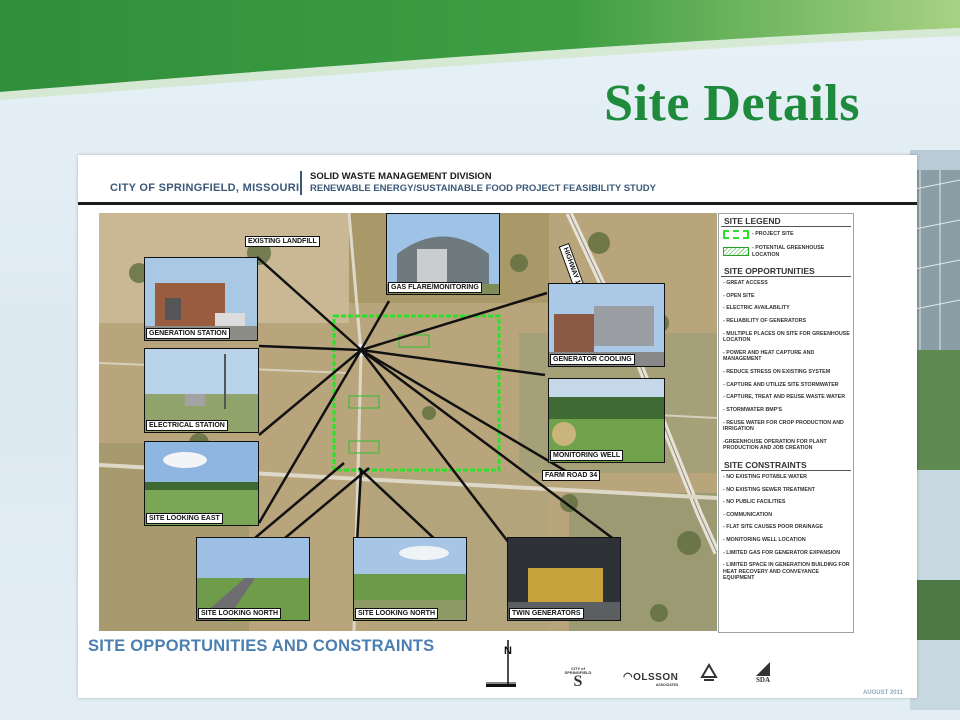 The image size is (960, 720). What do you see at coordinates (546, 613) in the screenshot?
I see `photo-caption: TWIN GENERATORS` at bounding box center [546, 613].